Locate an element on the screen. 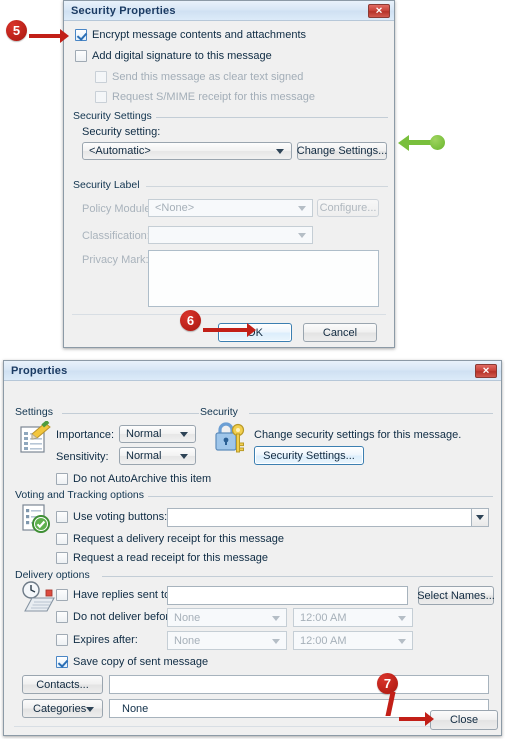  cancel-button: Cancel is located at coordinates (340, 332).